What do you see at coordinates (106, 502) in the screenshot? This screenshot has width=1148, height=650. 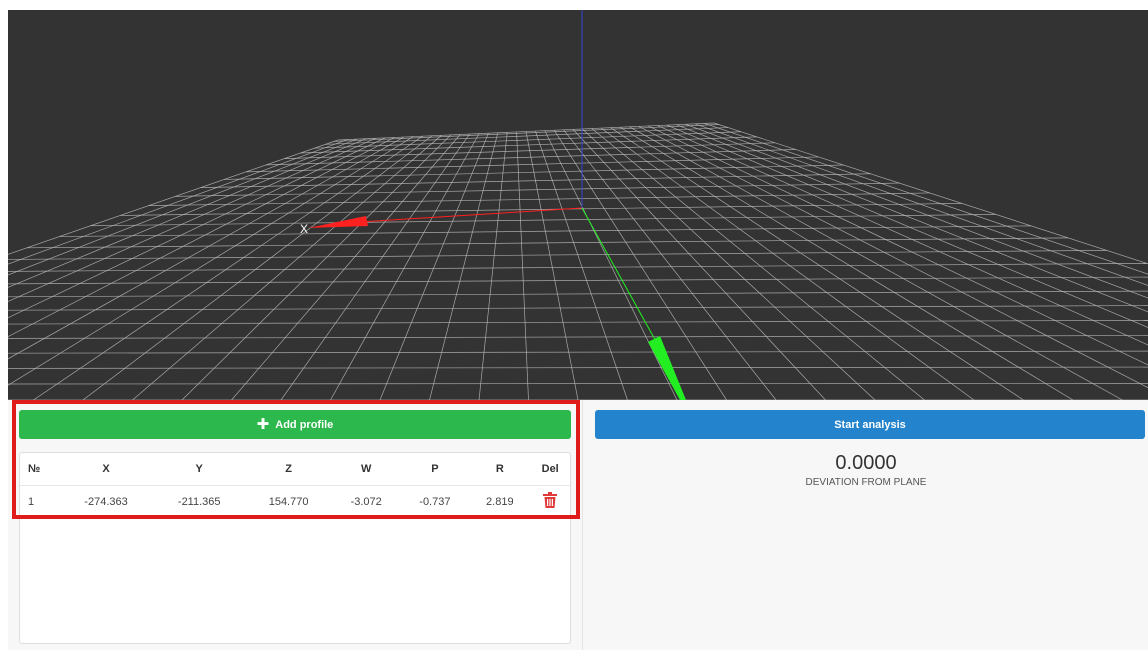 I see `cell-x: -274.363` at bounding box center [106, 502].